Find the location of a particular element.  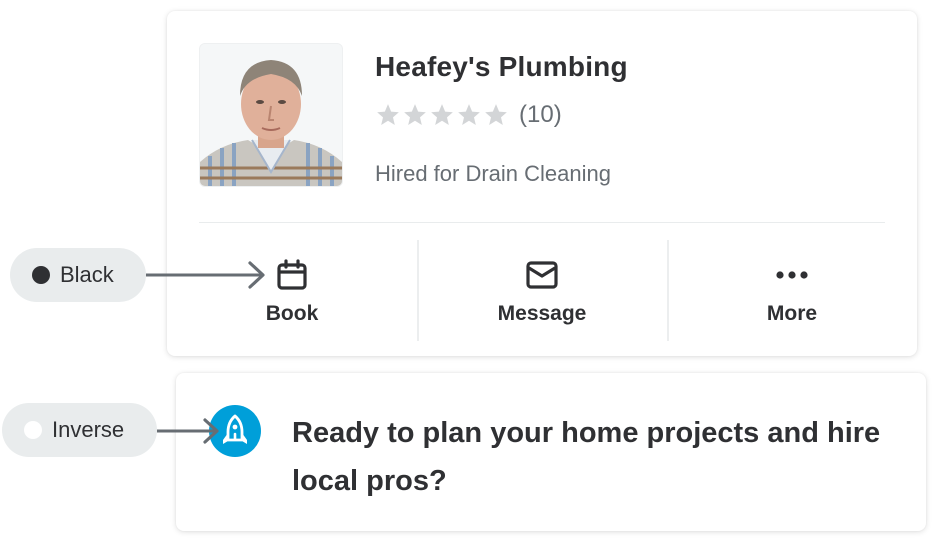

book-label: Book is located at coordinates (292, 313).